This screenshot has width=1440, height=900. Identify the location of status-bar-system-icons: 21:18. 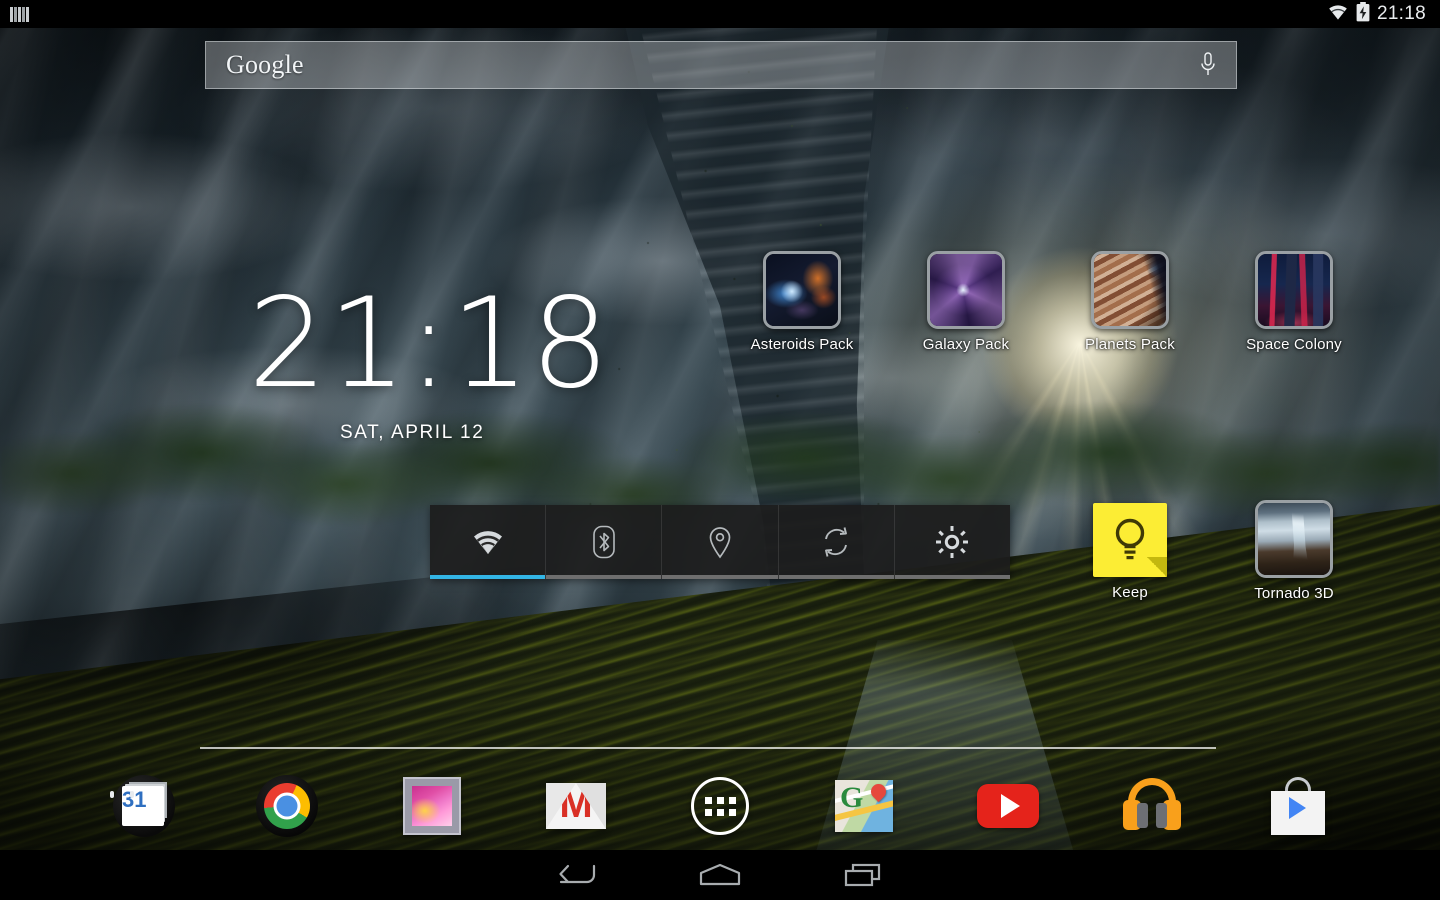
(1383, 14).